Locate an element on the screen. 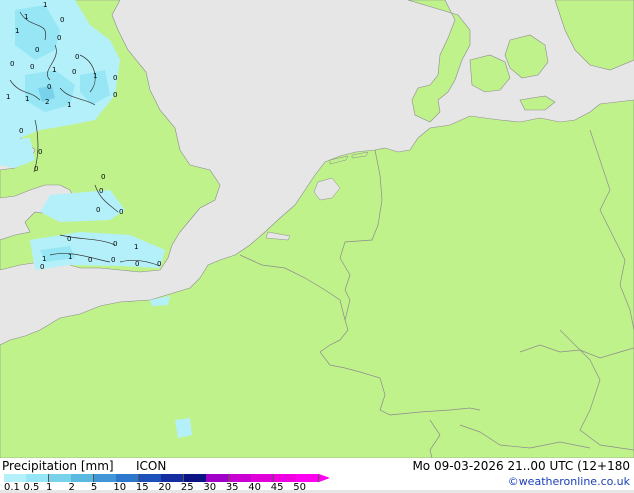 The image size is (634, 493). scale-tick-label: 15 is located at coordinates (142, 487).